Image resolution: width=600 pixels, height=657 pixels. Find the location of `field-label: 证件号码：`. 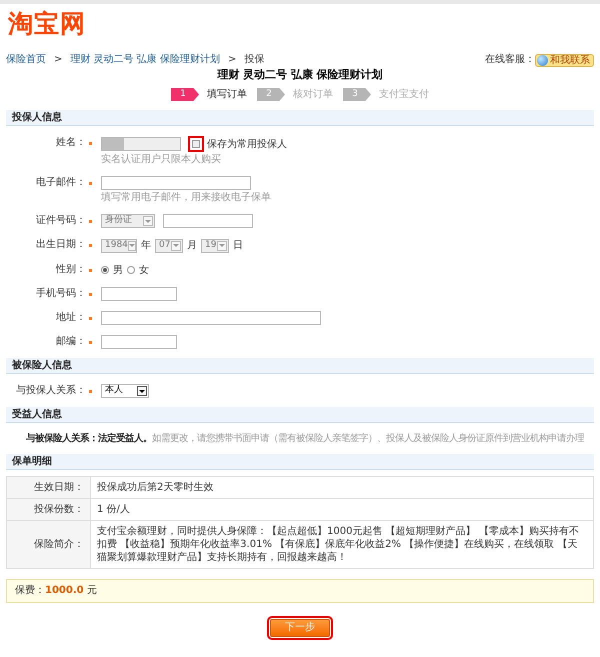

field-label: 证件号码： is located at coordinates (60, 221).